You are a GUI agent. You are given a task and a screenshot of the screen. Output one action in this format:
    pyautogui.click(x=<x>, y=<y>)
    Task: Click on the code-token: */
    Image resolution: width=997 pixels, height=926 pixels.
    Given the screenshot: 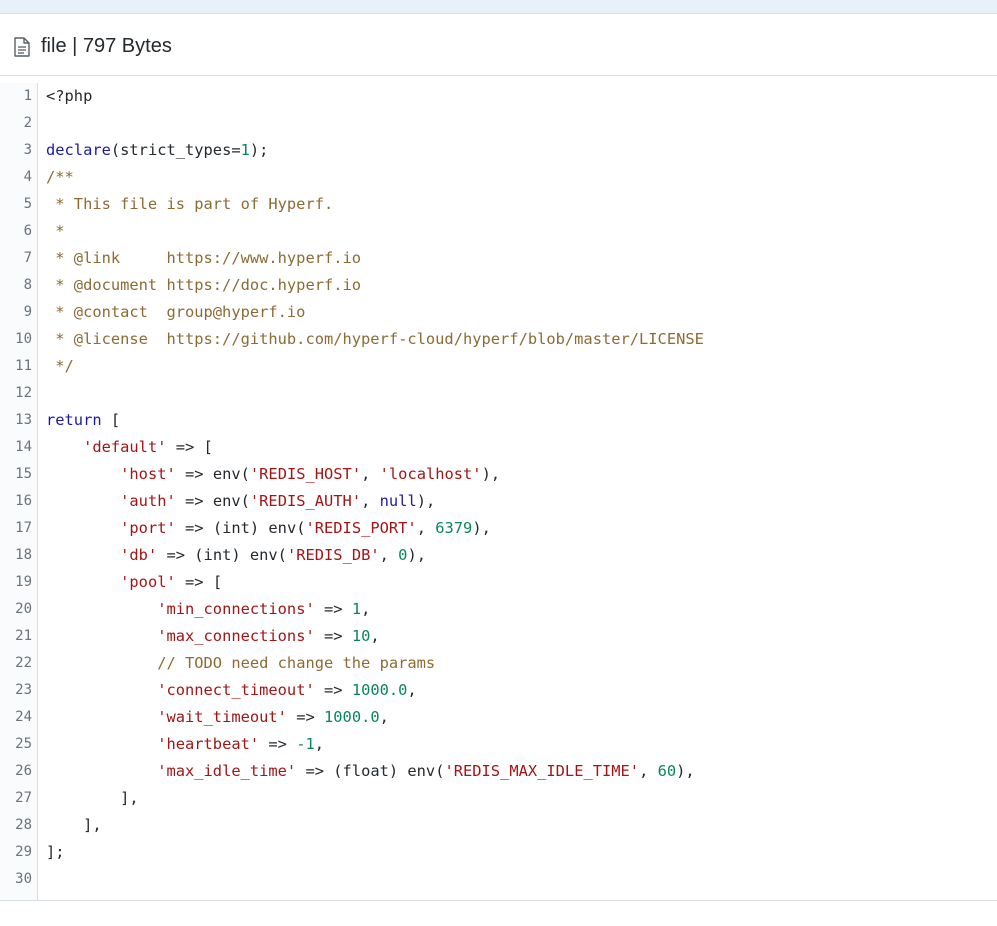 What is the action you would take?
    pyautogui.click(x=60, y=366)
    